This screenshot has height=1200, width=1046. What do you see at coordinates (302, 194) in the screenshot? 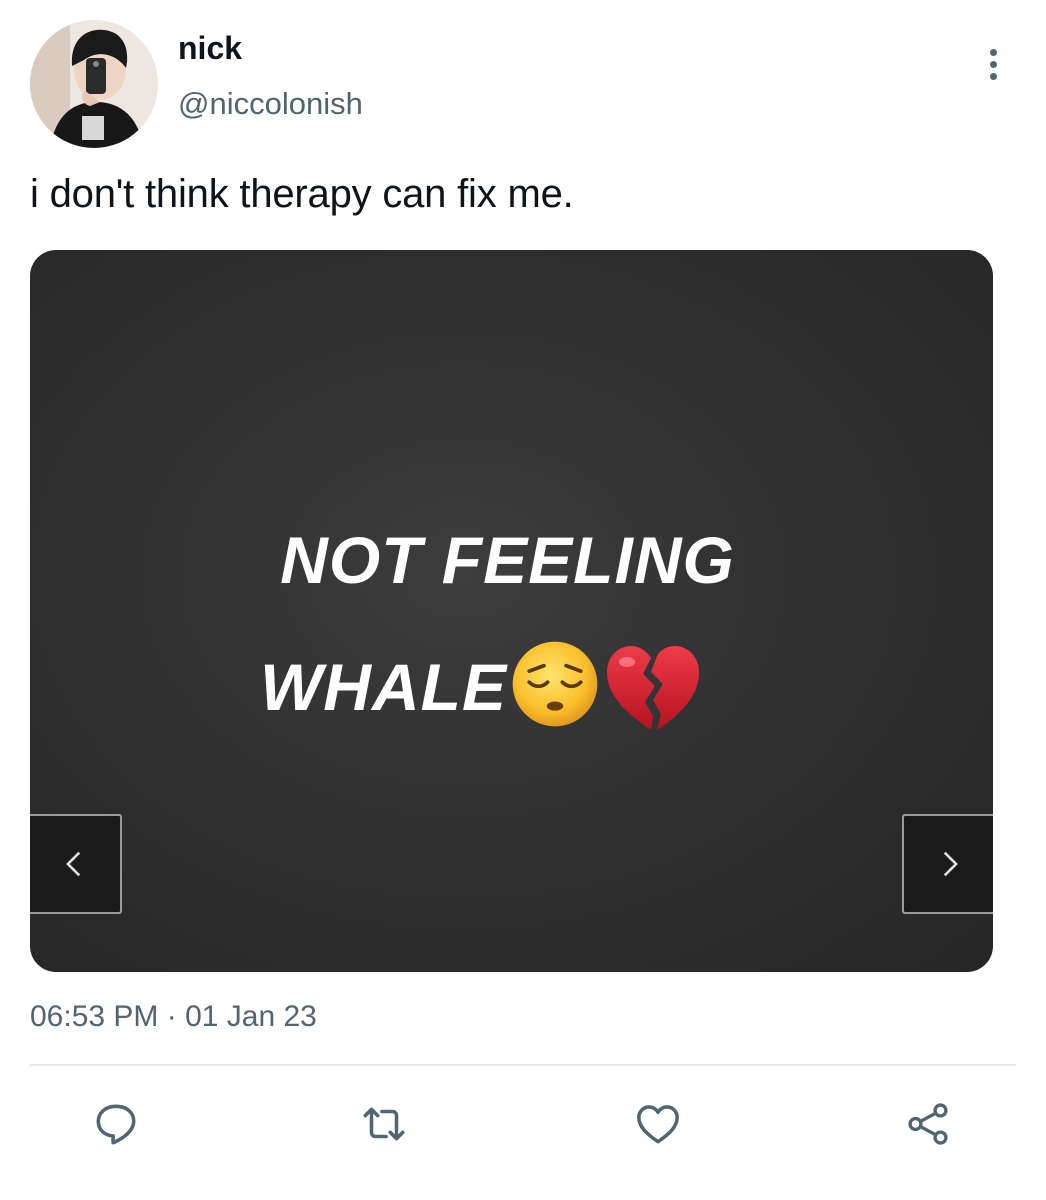
I see `tweet-text: i don't think therapy can fix me.` at bounding box center [302, 194].